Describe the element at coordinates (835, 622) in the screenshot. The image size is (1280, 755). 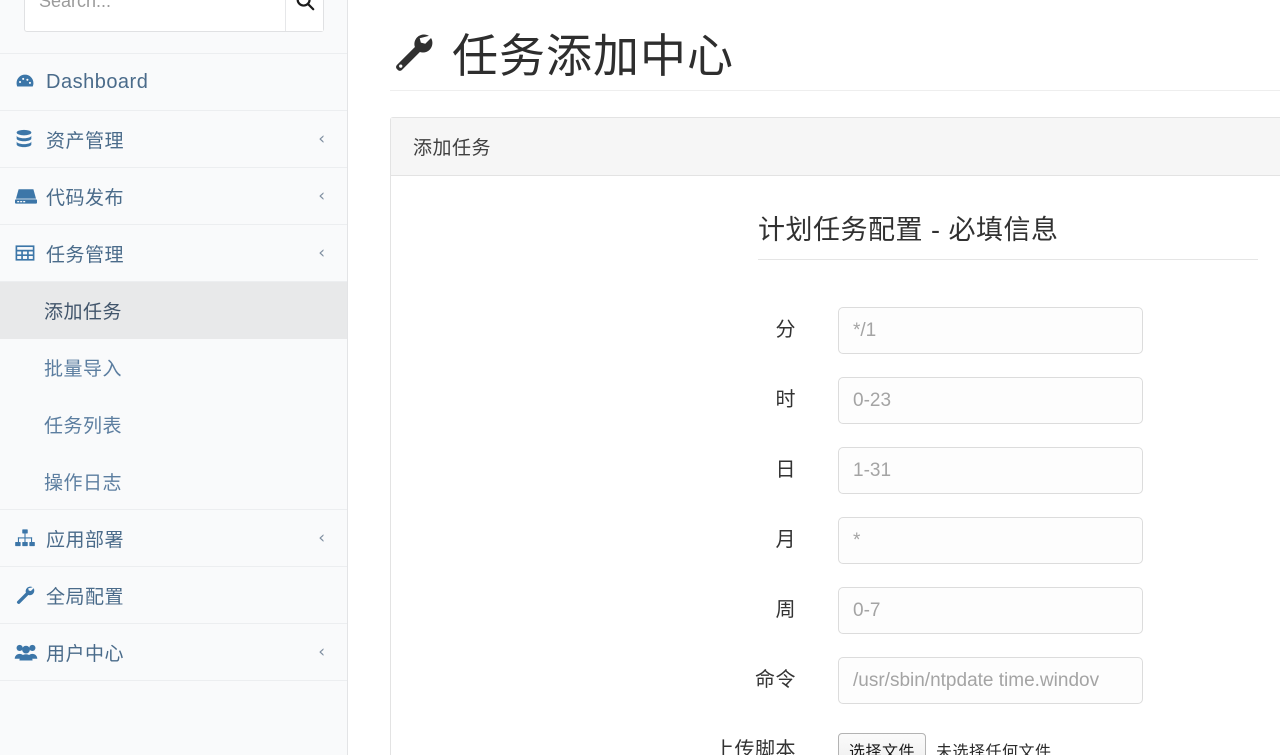
I see `form-row-weekday: 周` at that location.